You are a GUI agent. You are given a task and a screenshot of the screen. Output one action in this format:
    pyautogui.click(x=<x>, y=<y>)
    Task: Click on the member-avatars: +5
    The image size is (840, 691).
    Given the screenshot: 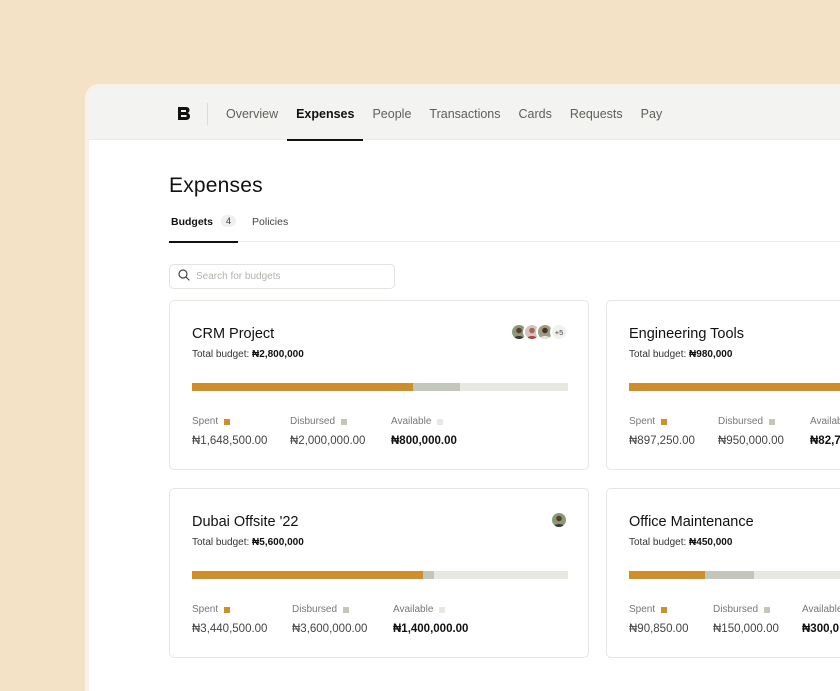 What is the action you would take?
    pyautogui.click(x=539, y=332)
    